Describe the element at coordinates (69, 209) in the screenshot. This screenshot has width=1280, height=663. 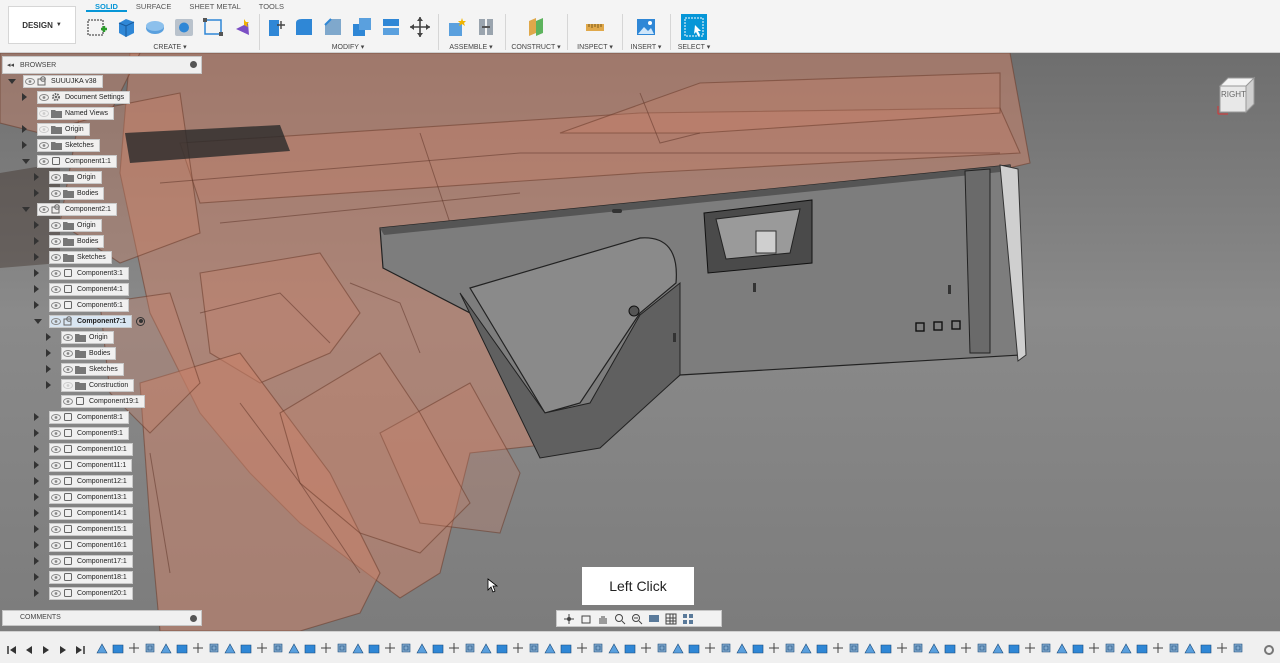
I see `browser-node: Component2:1` at that location.